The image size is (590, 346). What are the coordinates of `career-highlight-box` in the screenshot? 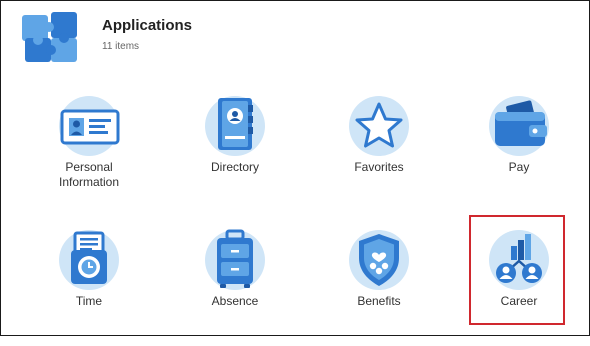 It's located at (517, 270).